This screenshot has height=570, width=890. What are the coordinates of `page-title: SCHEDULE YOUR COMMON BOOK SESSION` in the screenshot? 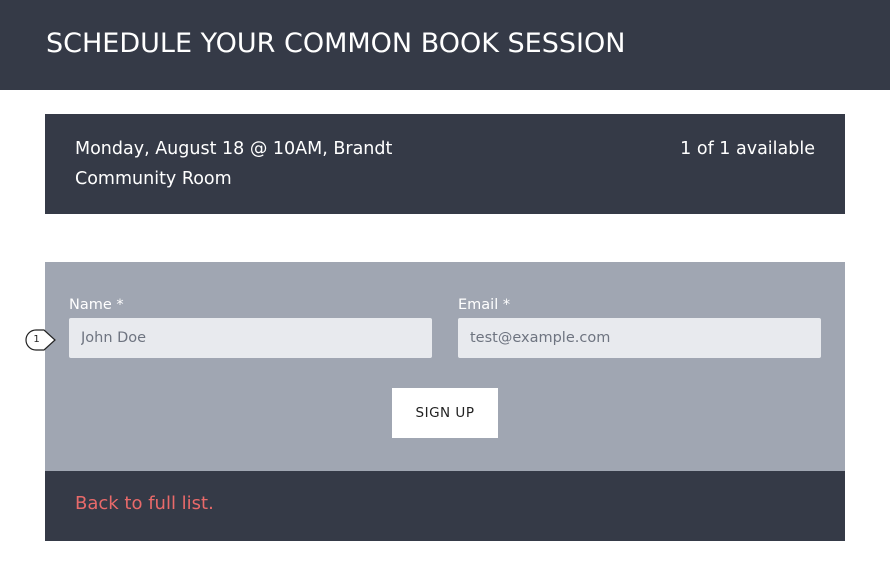 It's located at (336, 43).